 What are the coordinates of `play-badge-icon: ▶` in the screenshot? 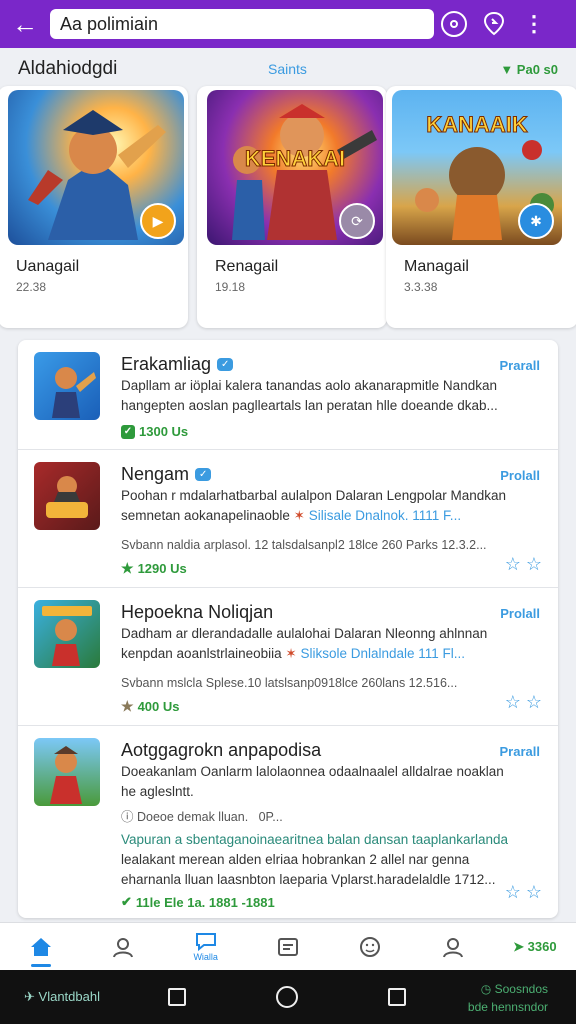 It's located at (158, 221).